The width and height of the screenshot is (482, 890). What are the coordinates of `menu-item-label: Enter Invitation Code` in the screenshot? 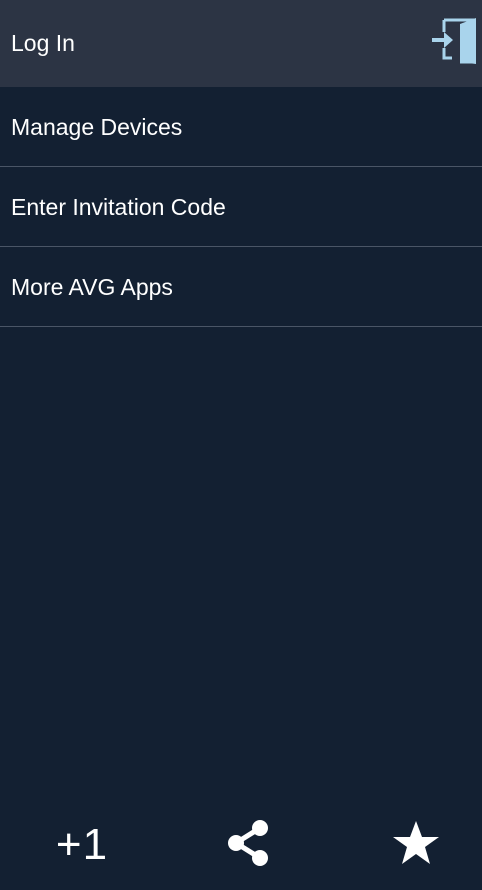 It's located at (118, 207).